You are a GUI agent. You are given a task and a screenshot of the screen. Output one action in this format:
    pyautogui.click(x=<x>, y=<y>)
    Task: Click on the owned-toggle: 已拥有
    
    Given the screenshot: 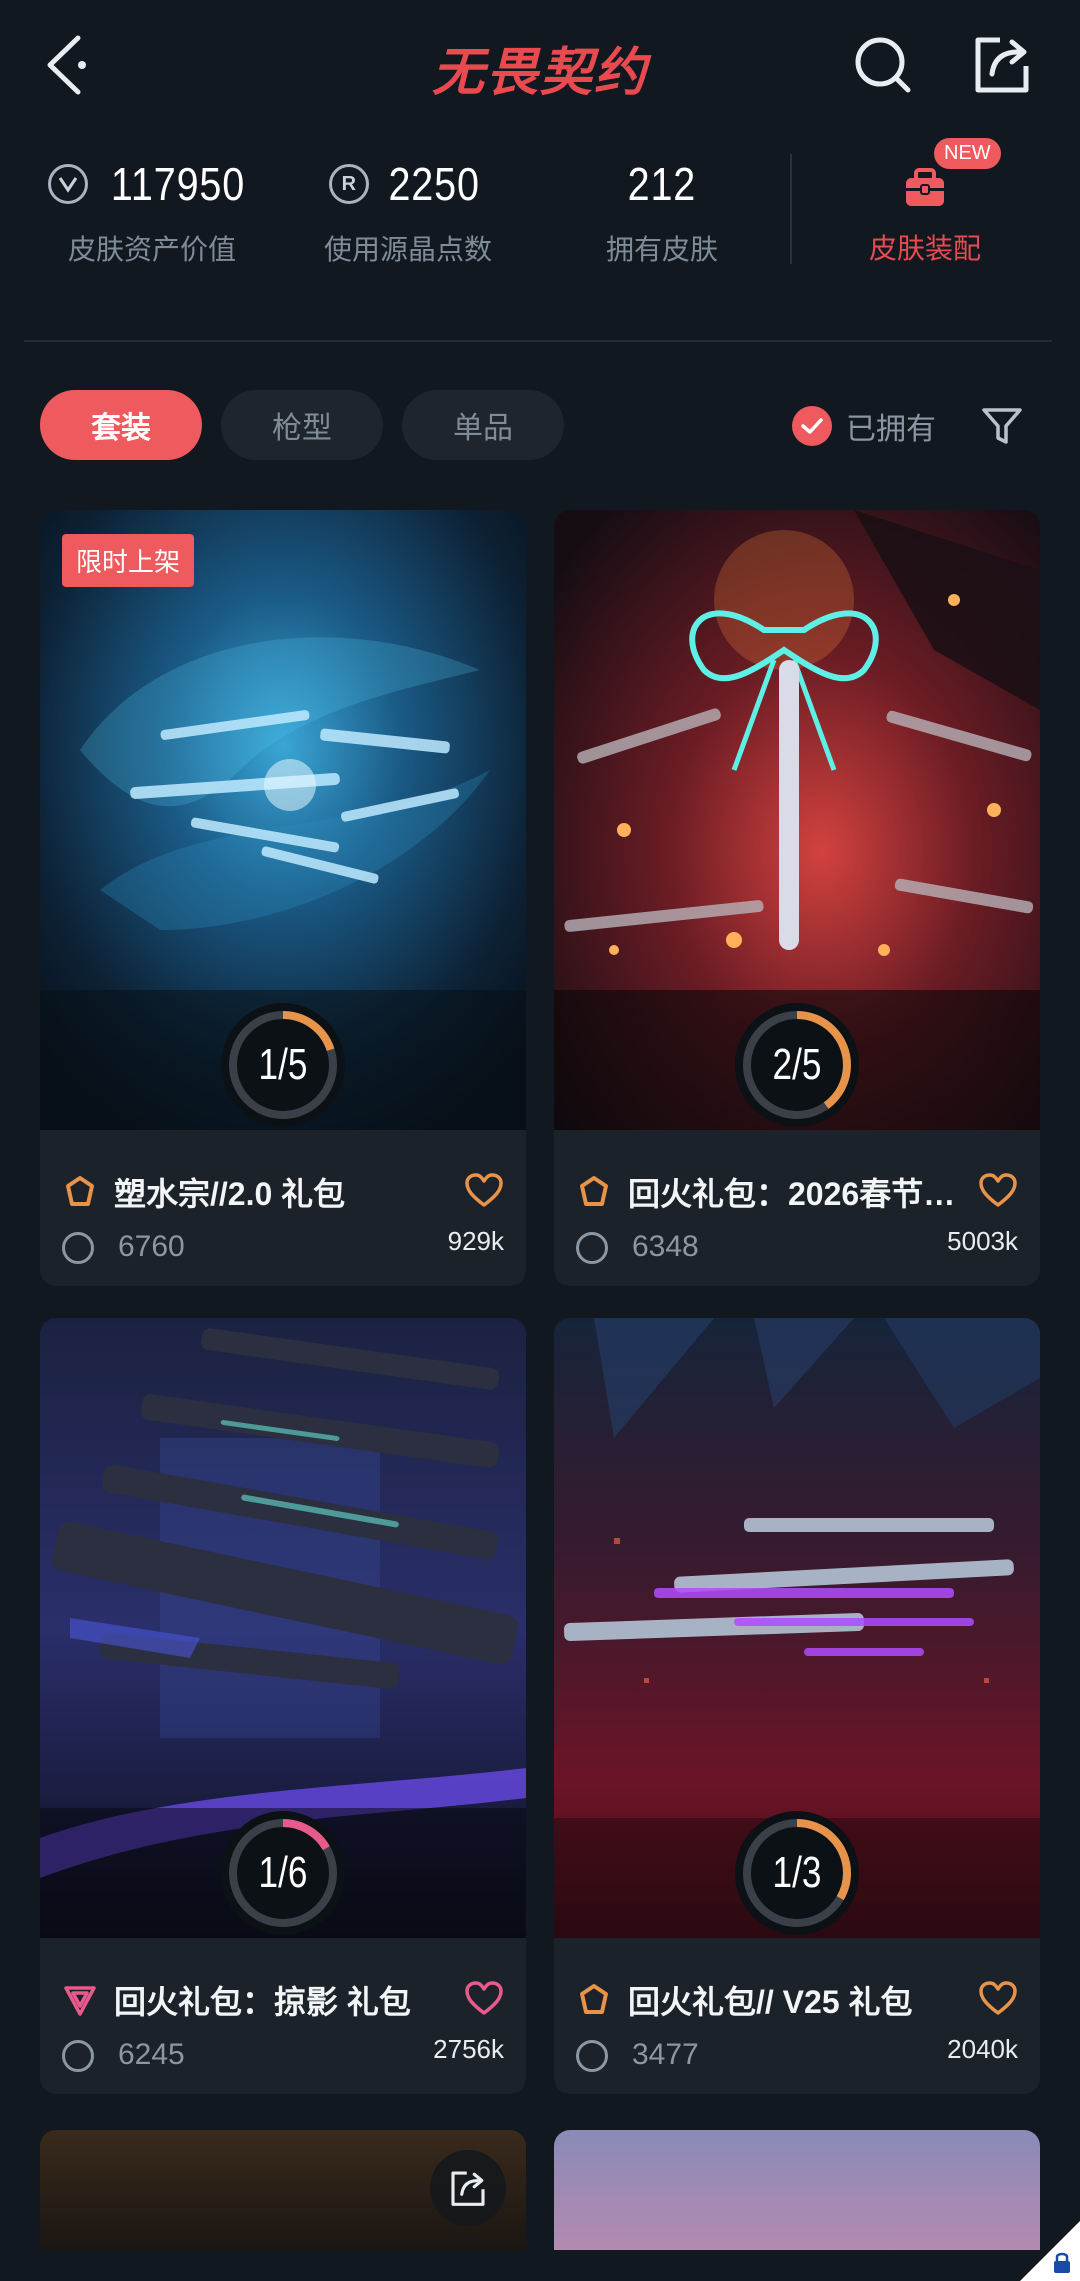 What is the action you would take?
    pyautogui.click(x=864, y=426)
    